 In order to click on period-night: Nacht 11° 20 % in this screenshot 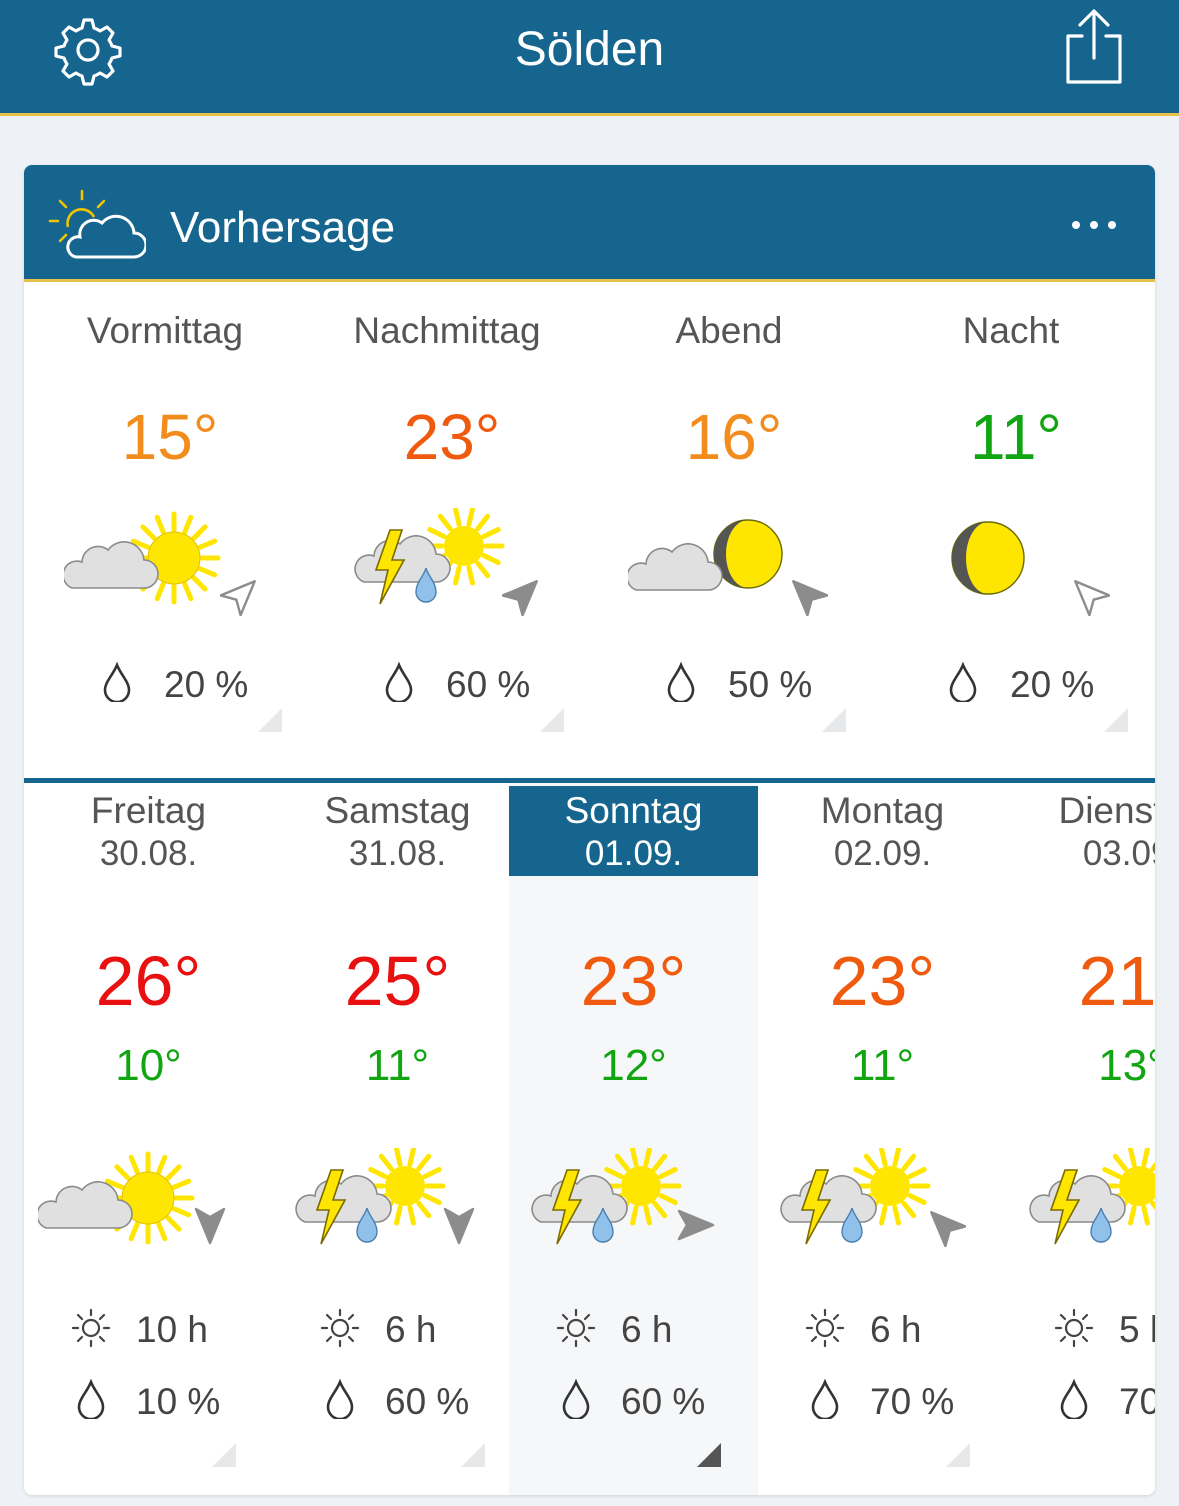, I will do `click(1011, 530)`.